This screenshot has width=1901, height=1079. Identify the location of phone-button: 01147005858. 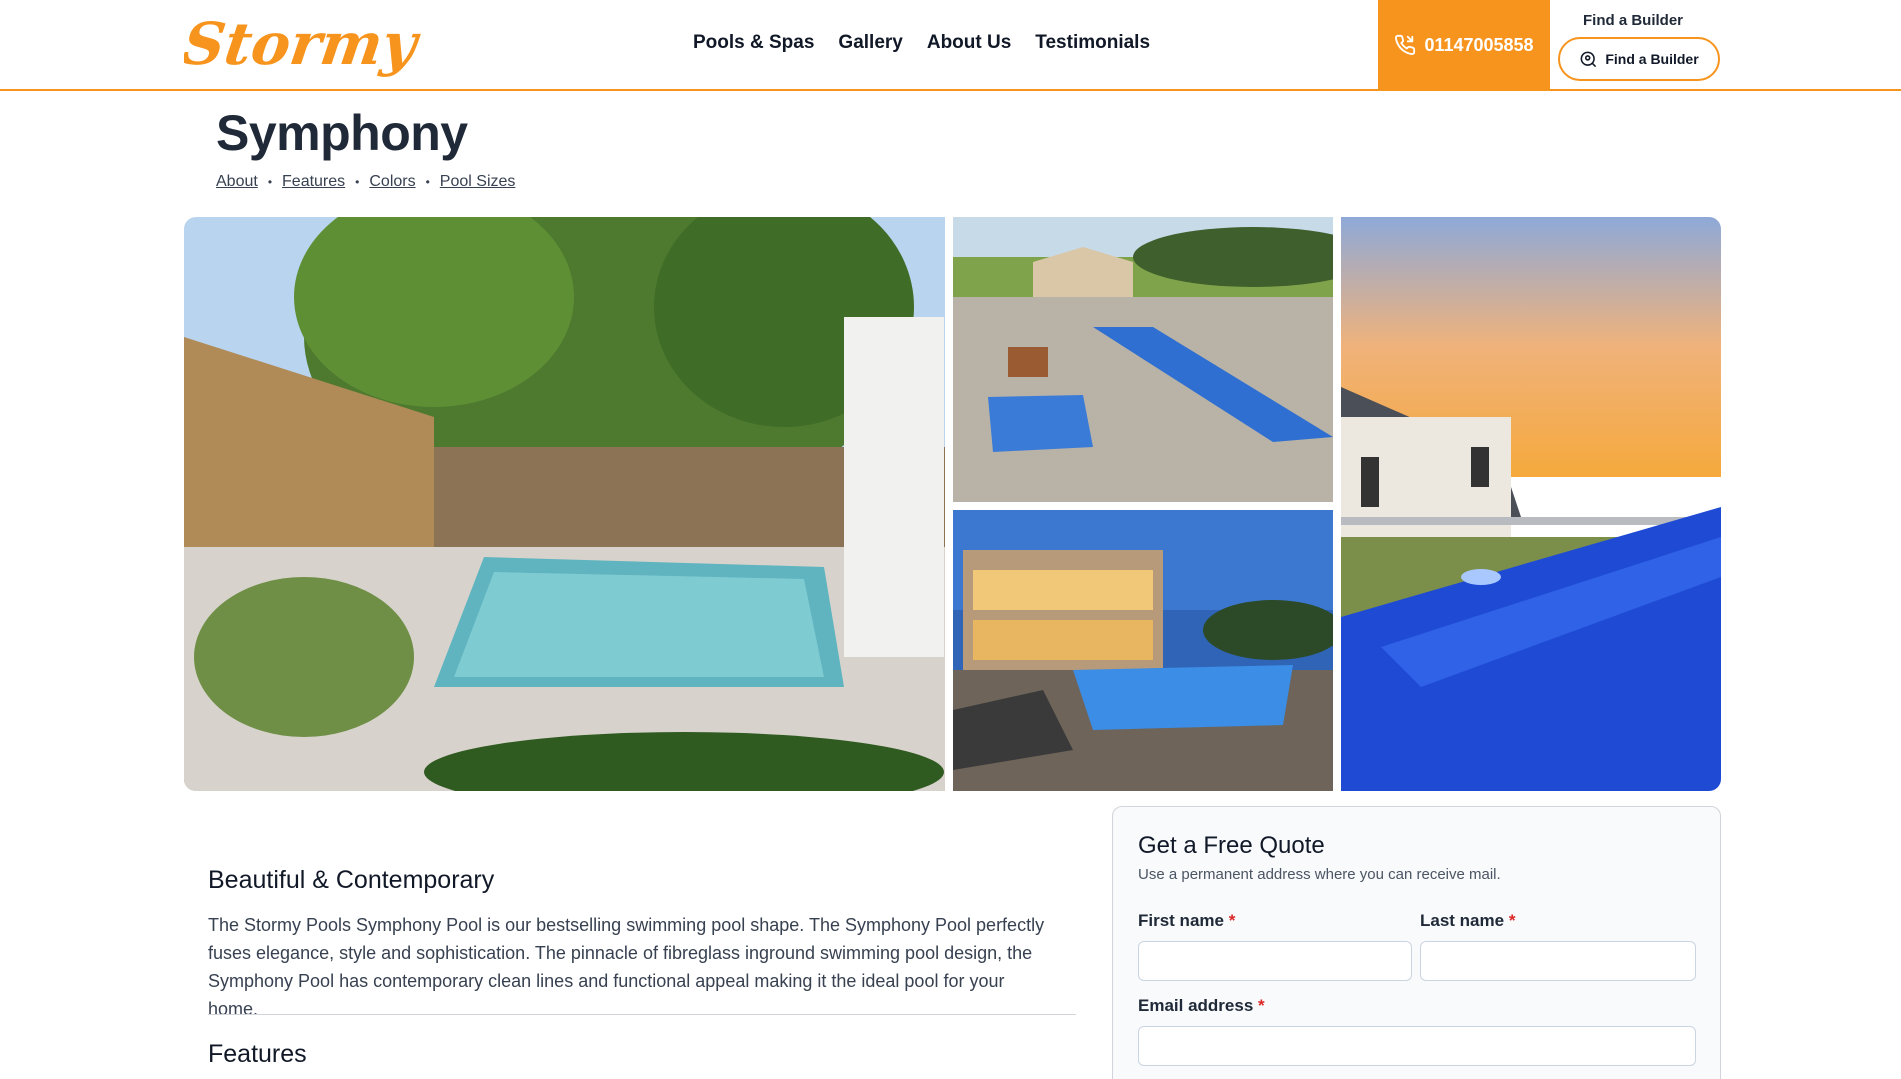
(1464, 45).